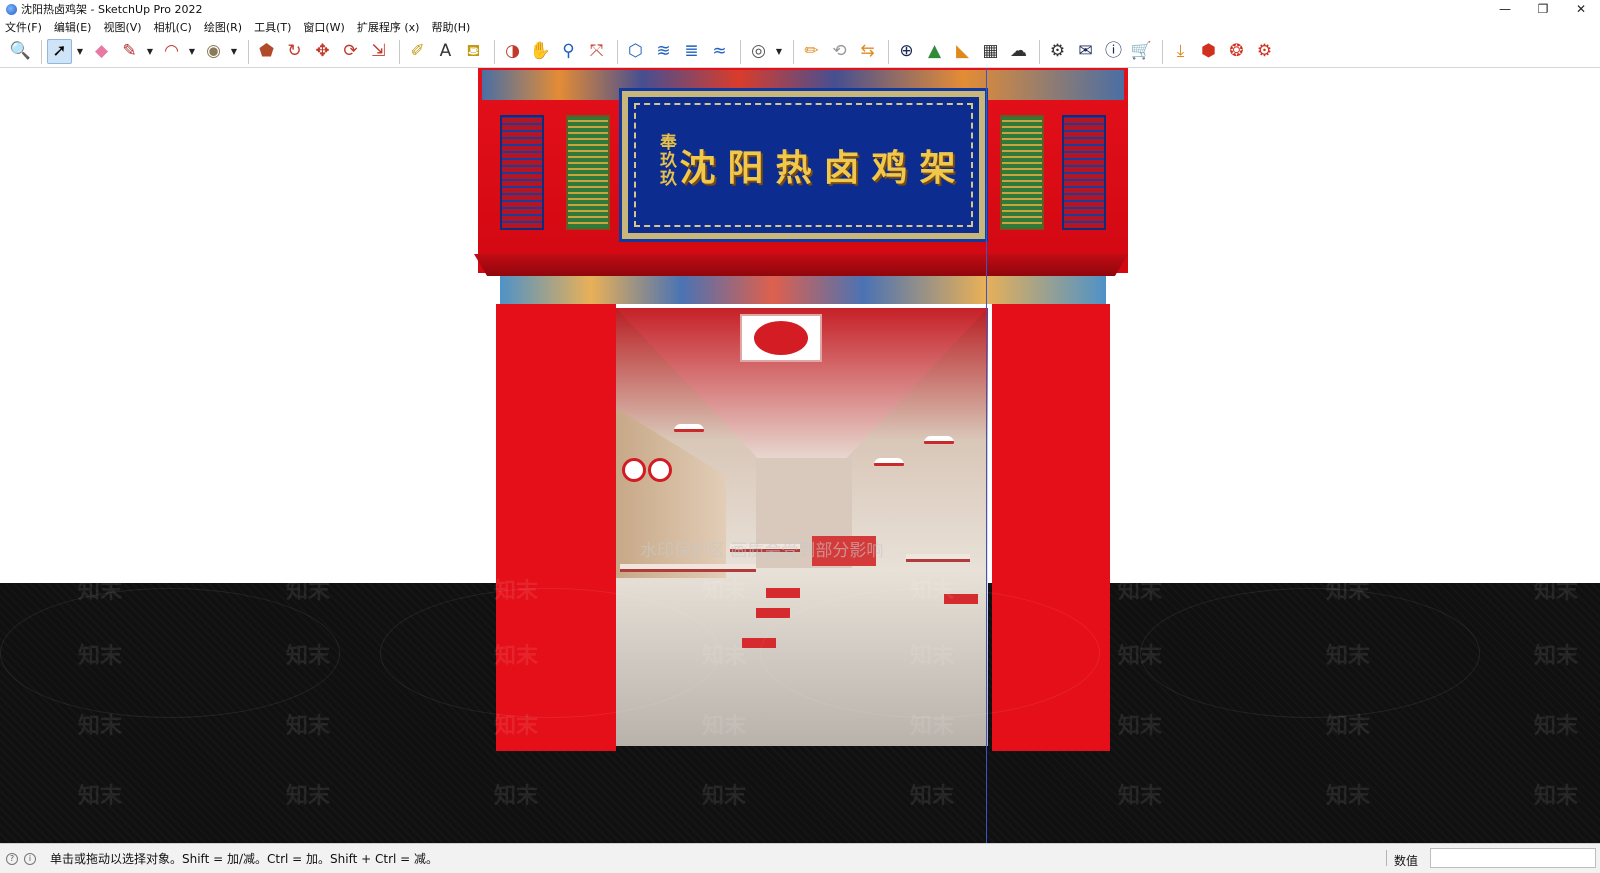 This screenshot has height=873, width=1600. What do you see at coordinates (844, 551) in the screenshot?
I see `service-counter` at bounding box center [844, 551].